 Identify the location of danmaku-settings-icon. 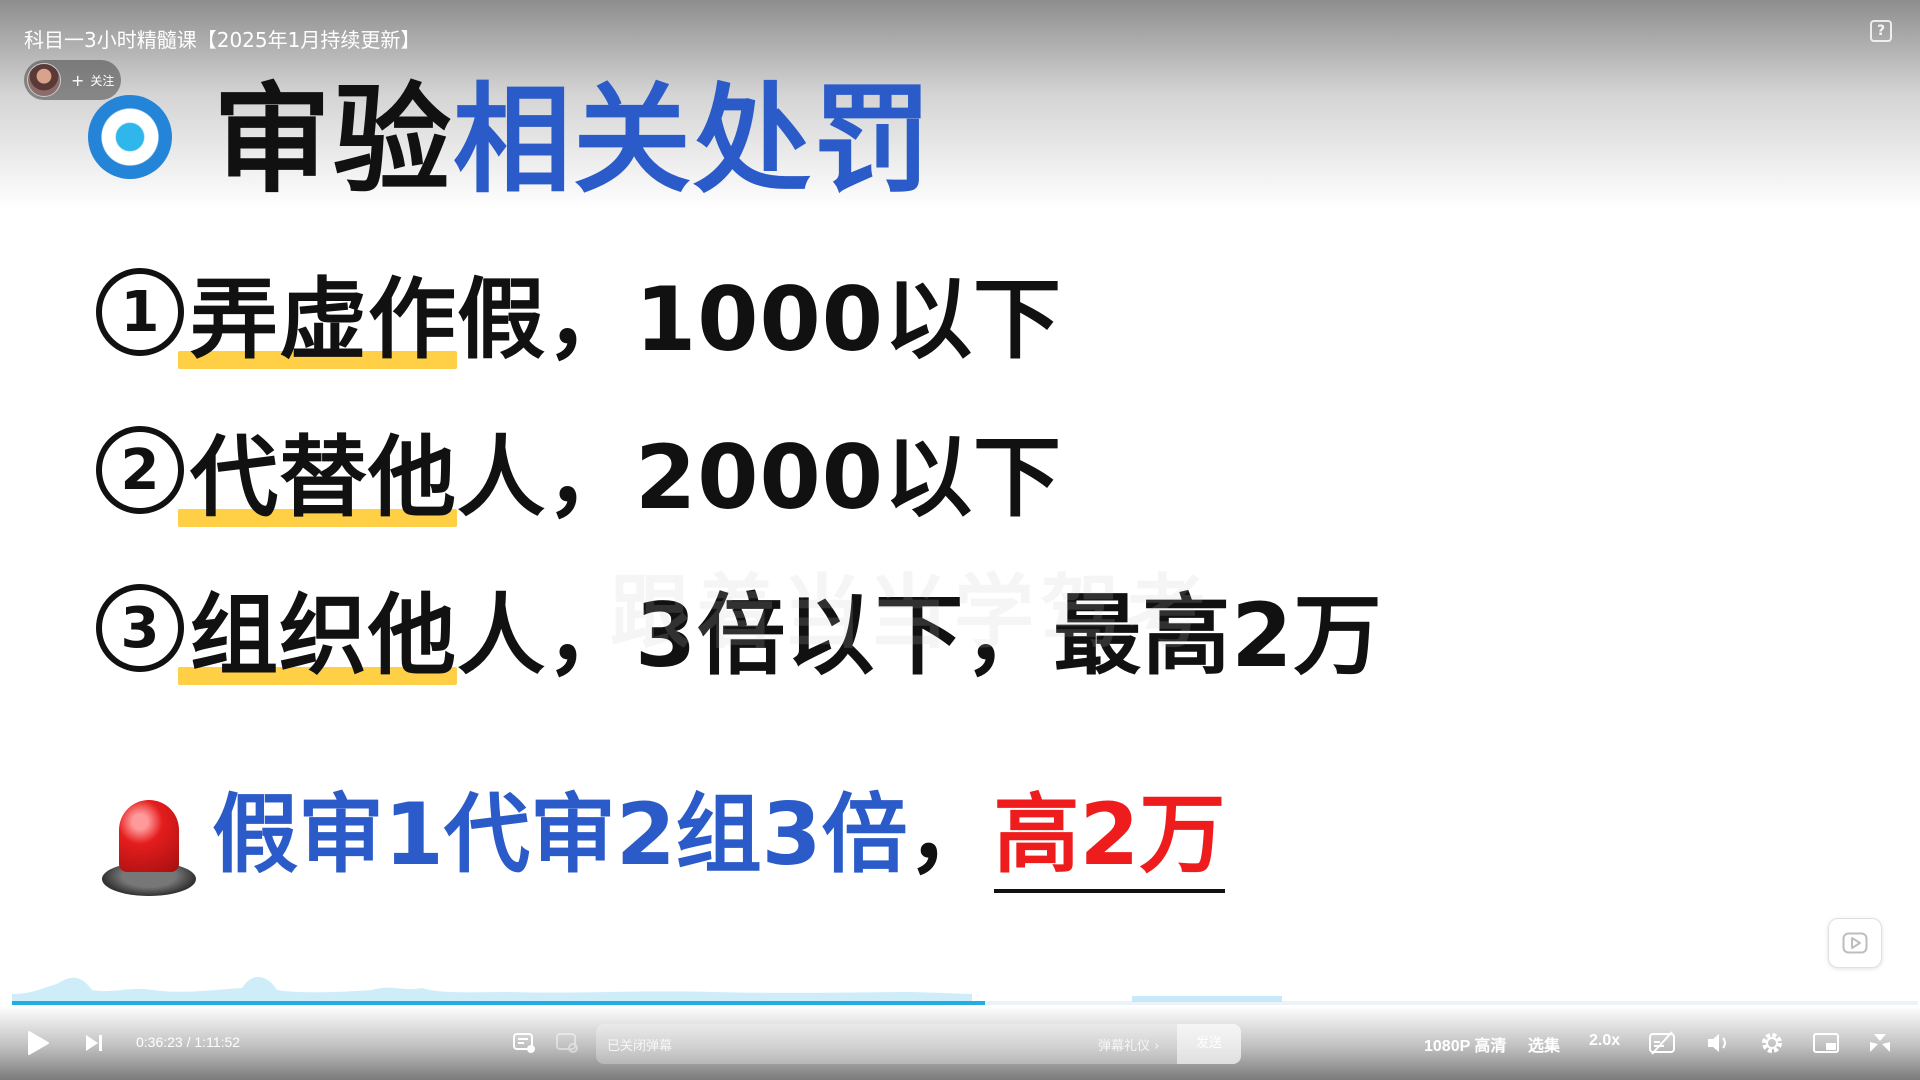
(567, 1043).